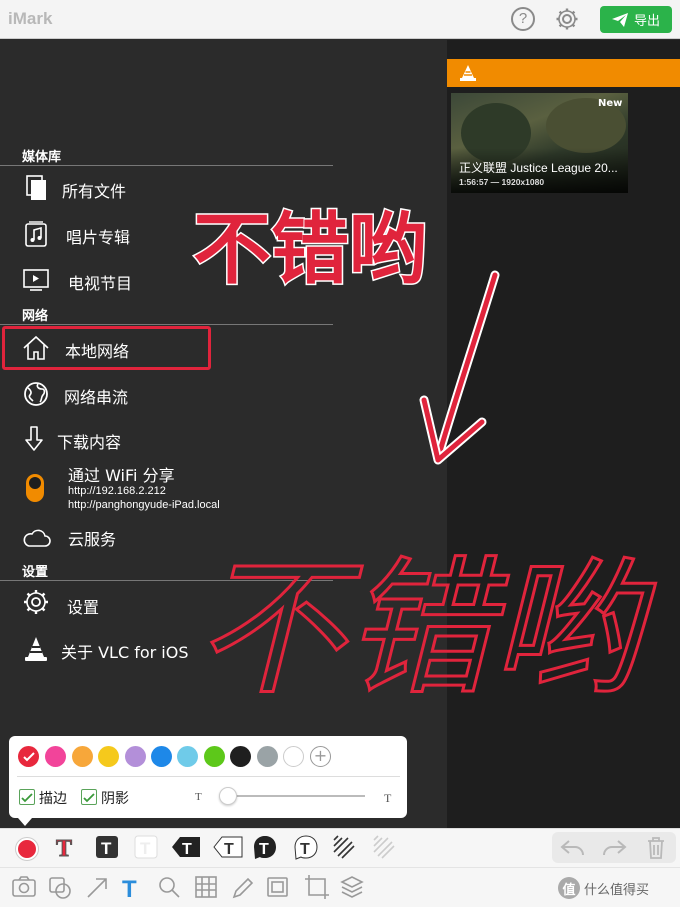 The width and height of the screenshot is (680, 907). What do you see at coordinates (36, 394) in the screenshot?
I see `globe-icon` at bounding box center [36, 394].